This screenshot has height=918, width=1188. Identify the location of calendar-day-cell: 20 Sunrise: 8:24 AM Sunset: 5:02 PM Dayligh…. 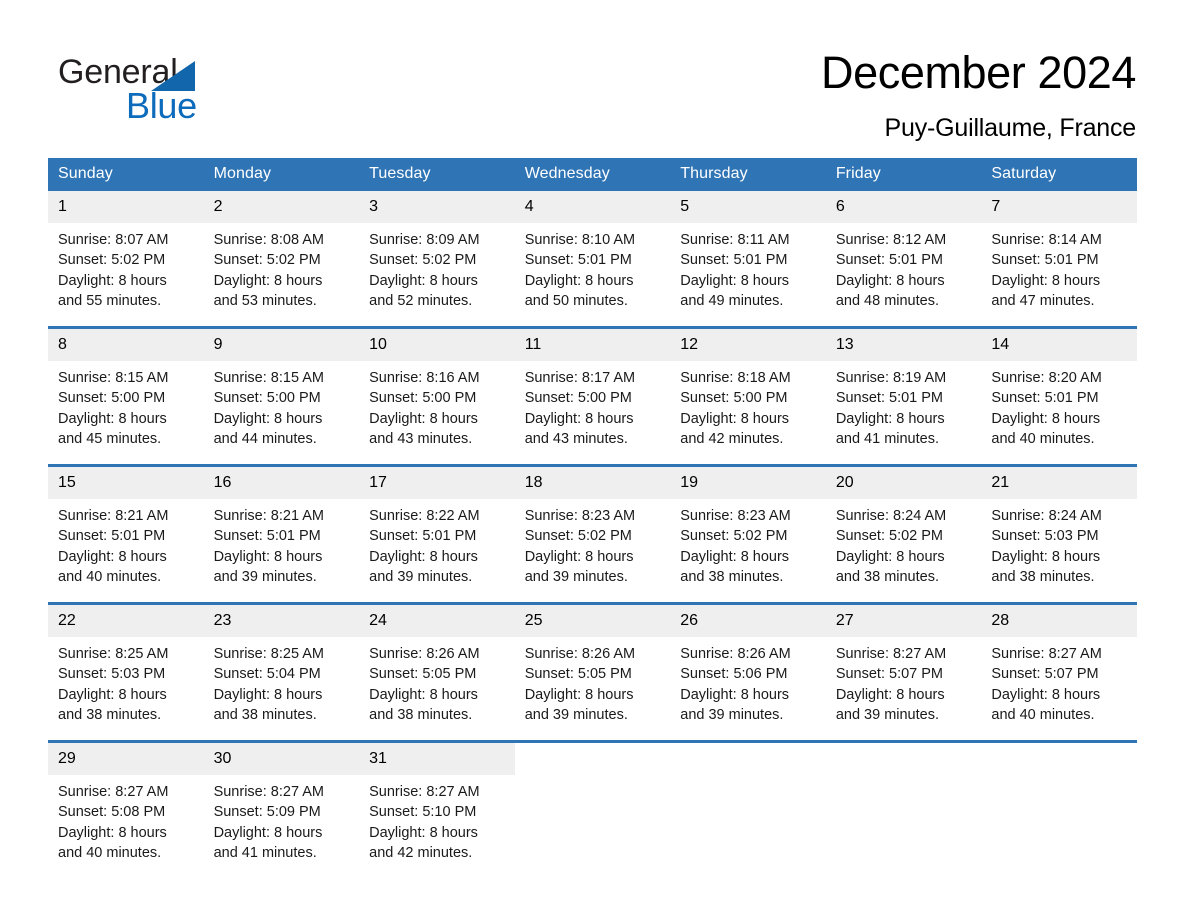
(903, 534).